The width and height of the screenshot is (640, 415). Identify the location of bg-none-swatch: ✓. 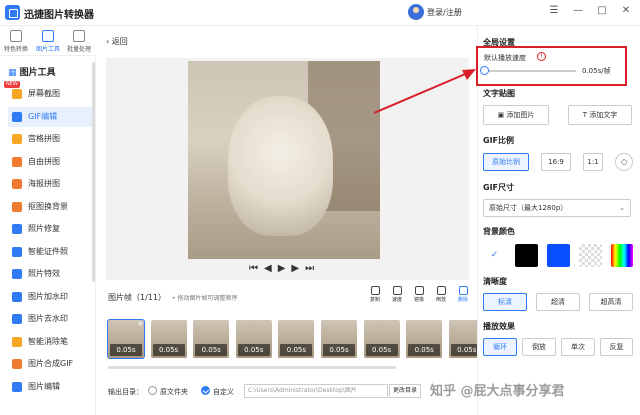
(494, 255).